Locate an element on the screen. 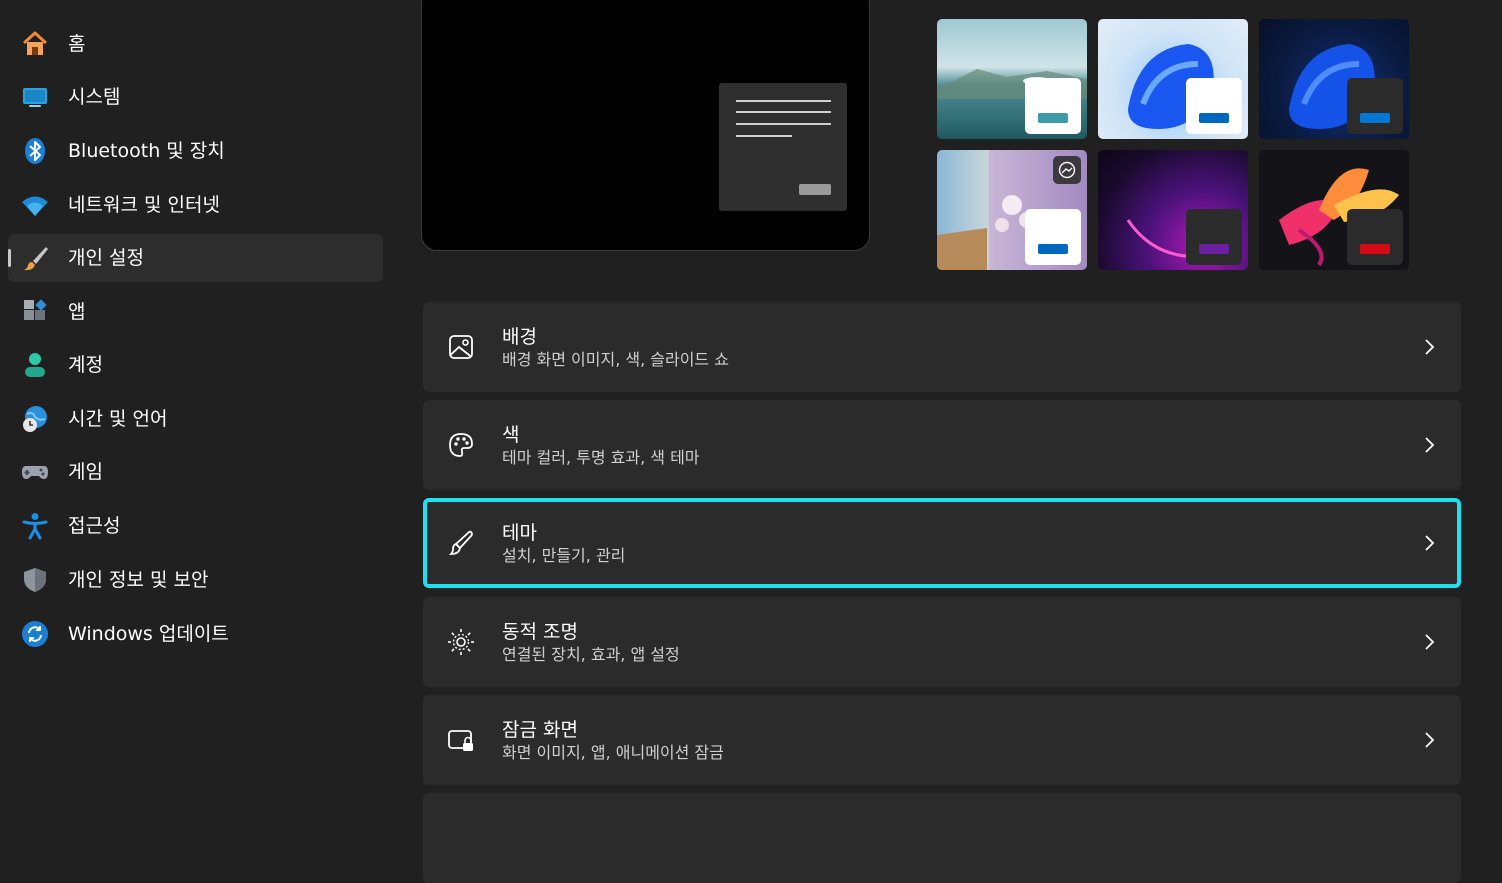  globe-clock-icon is located at coordinates (35, 419).